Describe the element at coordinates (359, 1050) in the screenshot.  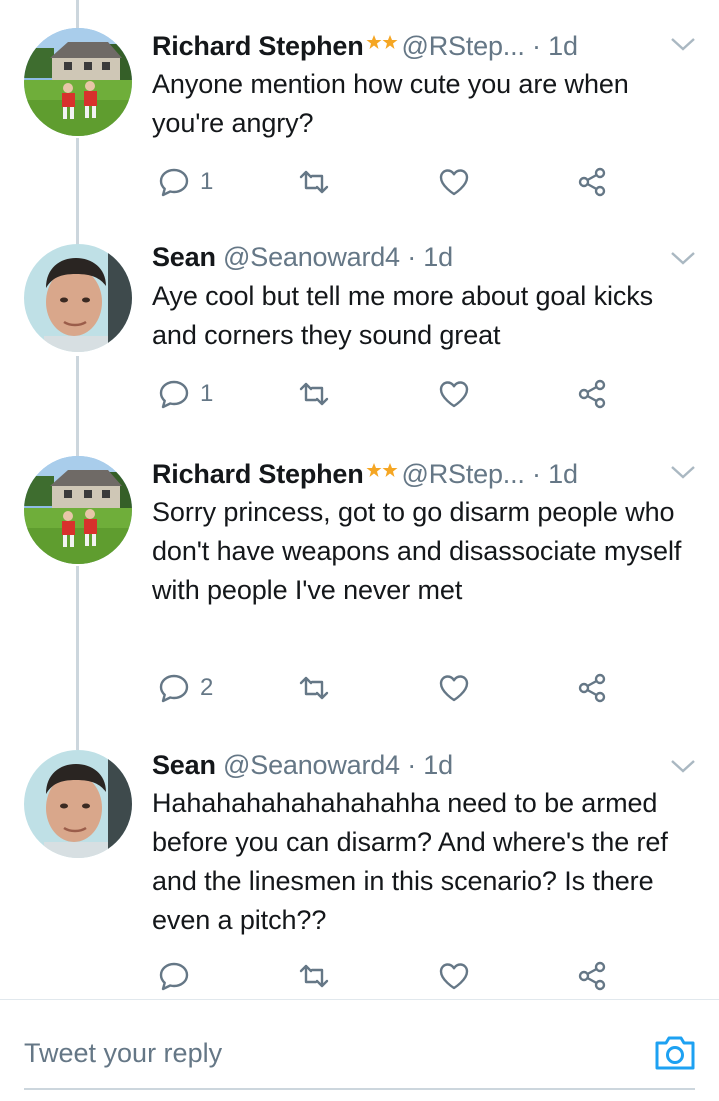
I see `reply-composer: Tweet your reply` at that location.